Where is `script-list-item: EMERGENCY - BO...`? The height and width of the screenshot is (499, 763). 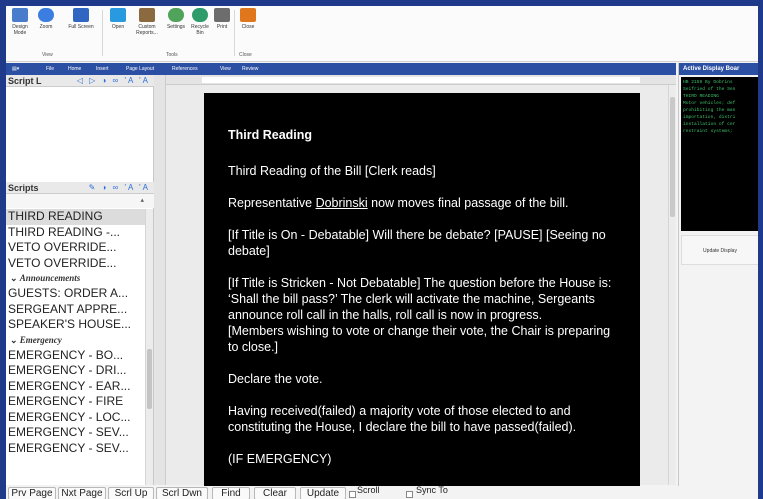 script-list-item: EMERGENCY - BO... is located at coordinates (76, 356).